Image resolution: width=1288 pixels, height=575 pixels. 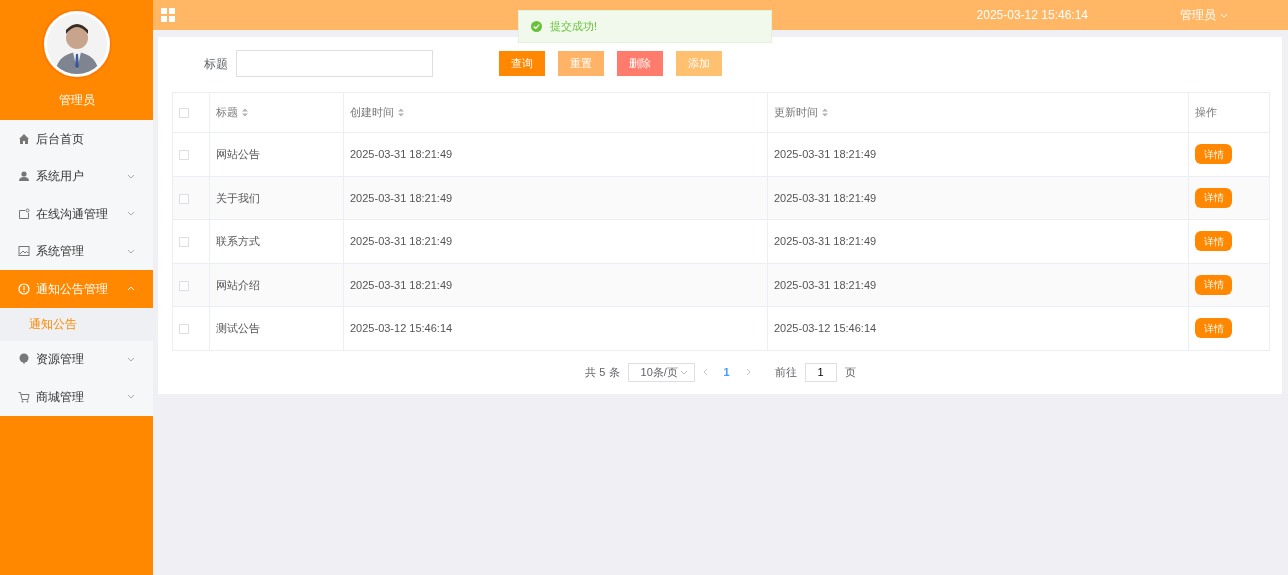 I want to click on page-suffix: 页, so click(x=850, y=372).